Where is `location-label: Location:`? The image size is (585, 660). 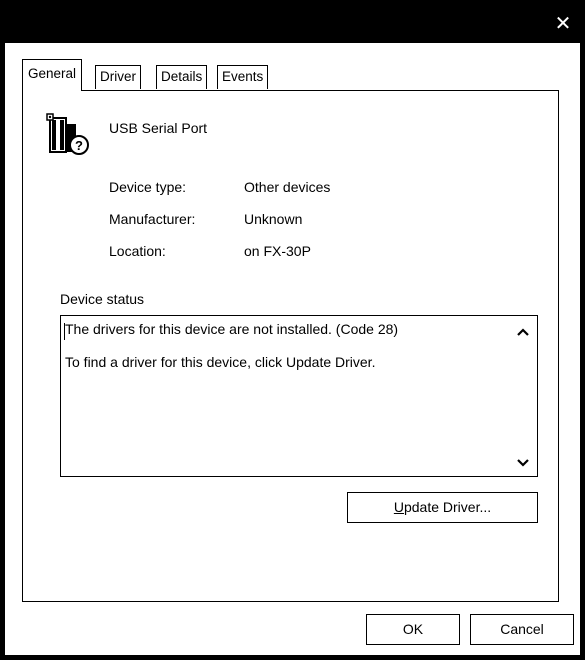 location-label: Location: is located at coordinates (137, 251).